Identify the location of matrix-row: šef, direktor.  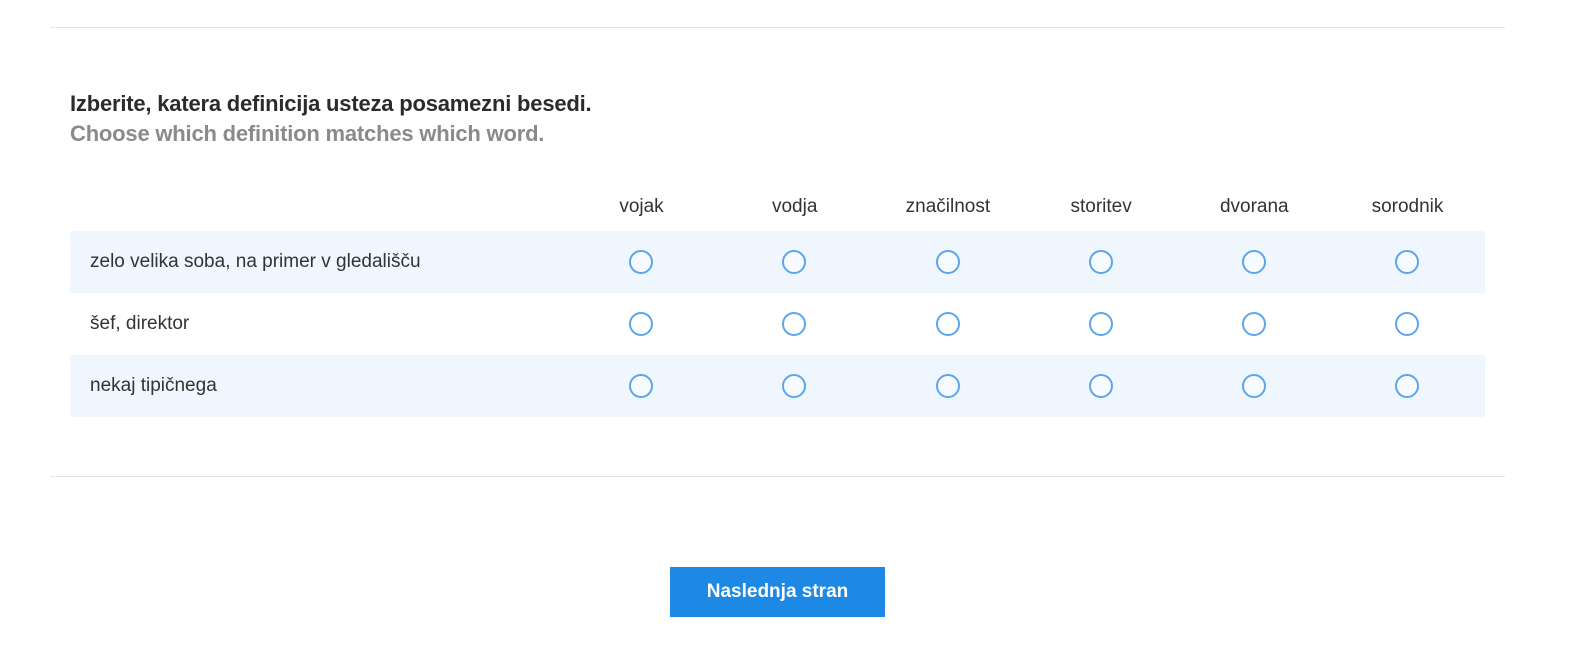
(777, 324).